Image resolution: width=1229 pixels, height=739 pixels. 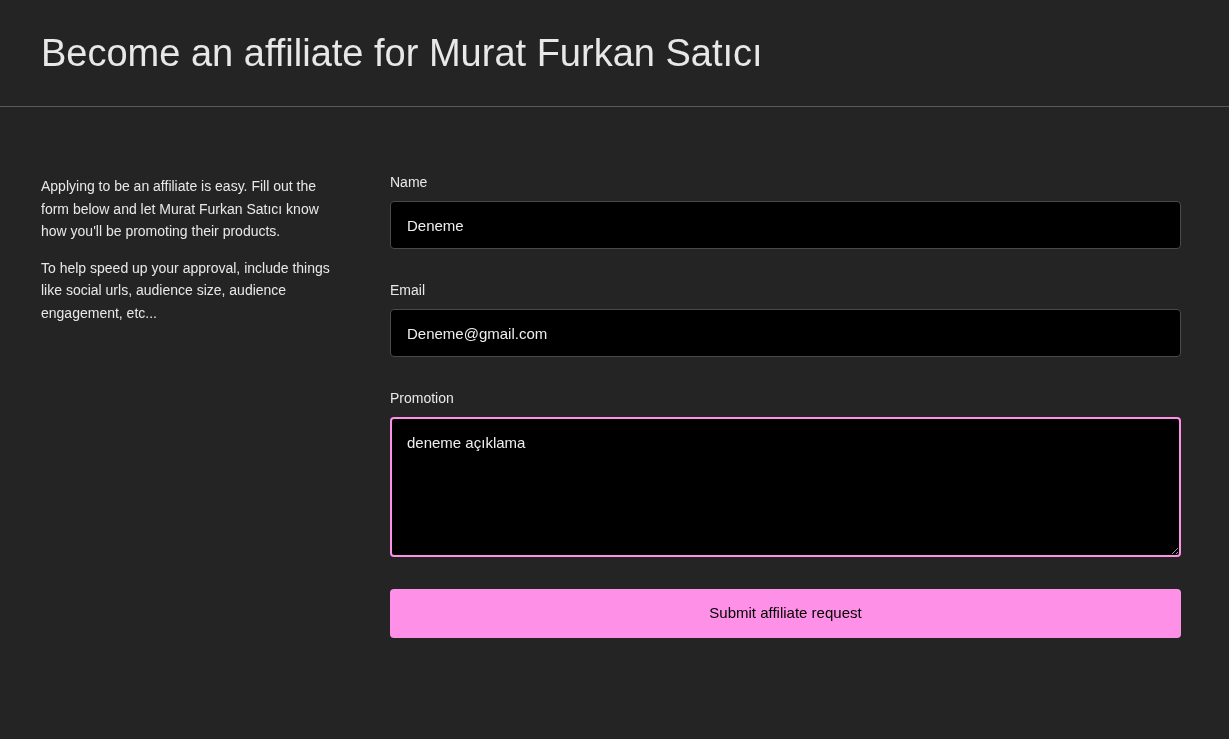 What do you see at coordinates (407, 290) in the screenshot?
I see `field-label: Email` at bounding box center [407, 290].